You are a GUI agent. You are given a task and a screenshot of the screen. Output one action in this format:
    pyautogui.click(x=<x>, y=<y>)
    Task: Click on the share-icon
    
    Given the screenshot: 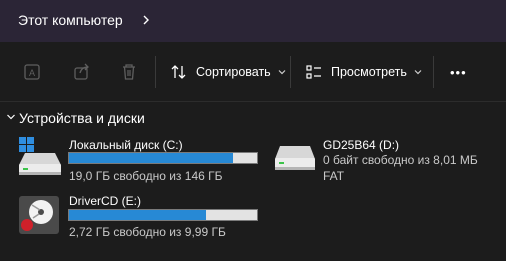 What is the action you would take?
    pyautogui.click(x=82, y=72)
    